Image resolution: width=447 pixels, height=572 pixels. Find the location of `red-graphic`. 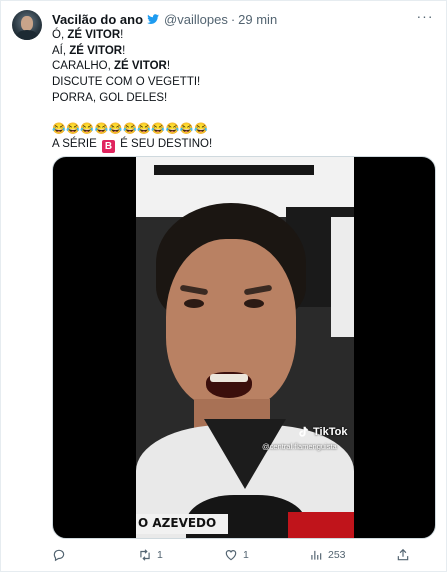

red-graphic is located at coordinates (321, 525).